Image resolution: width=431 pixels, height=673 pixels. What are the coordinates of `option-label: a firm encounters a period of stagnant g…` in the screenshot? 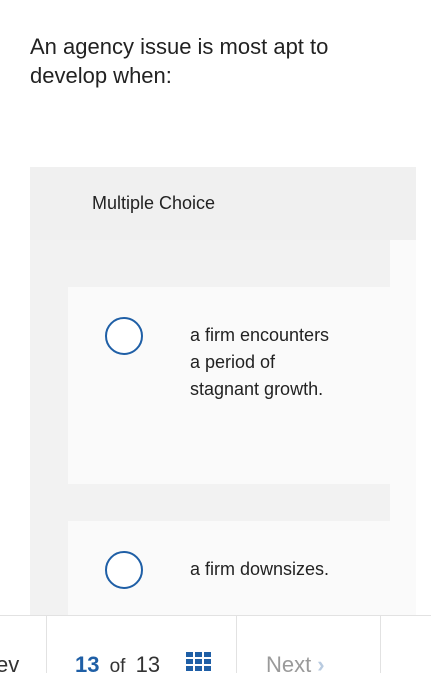 It's located at (260, 362).